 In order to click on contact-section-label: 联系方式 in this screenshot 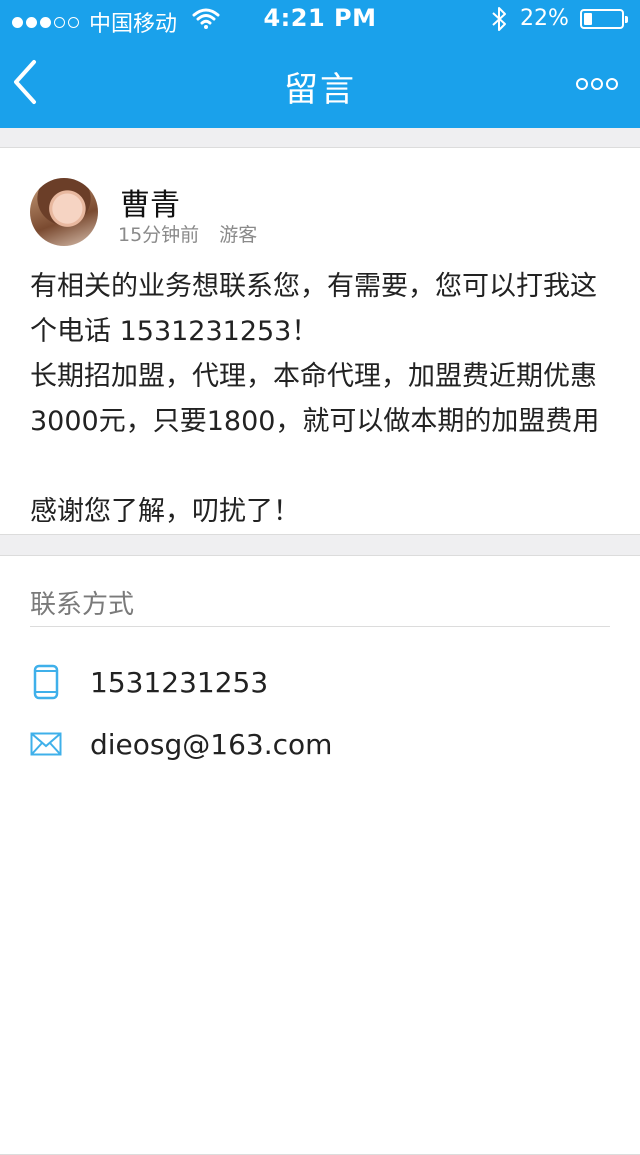, I will do `click(82, 605)`.